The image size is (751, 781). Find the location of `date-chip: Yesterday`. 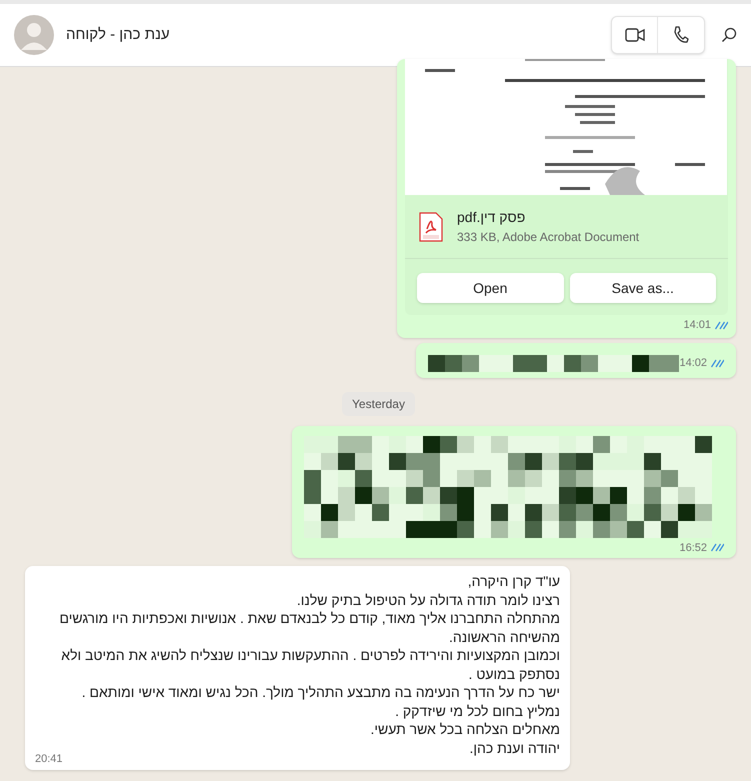

date-chip: Yesterday is located at coordinates (378, 404).